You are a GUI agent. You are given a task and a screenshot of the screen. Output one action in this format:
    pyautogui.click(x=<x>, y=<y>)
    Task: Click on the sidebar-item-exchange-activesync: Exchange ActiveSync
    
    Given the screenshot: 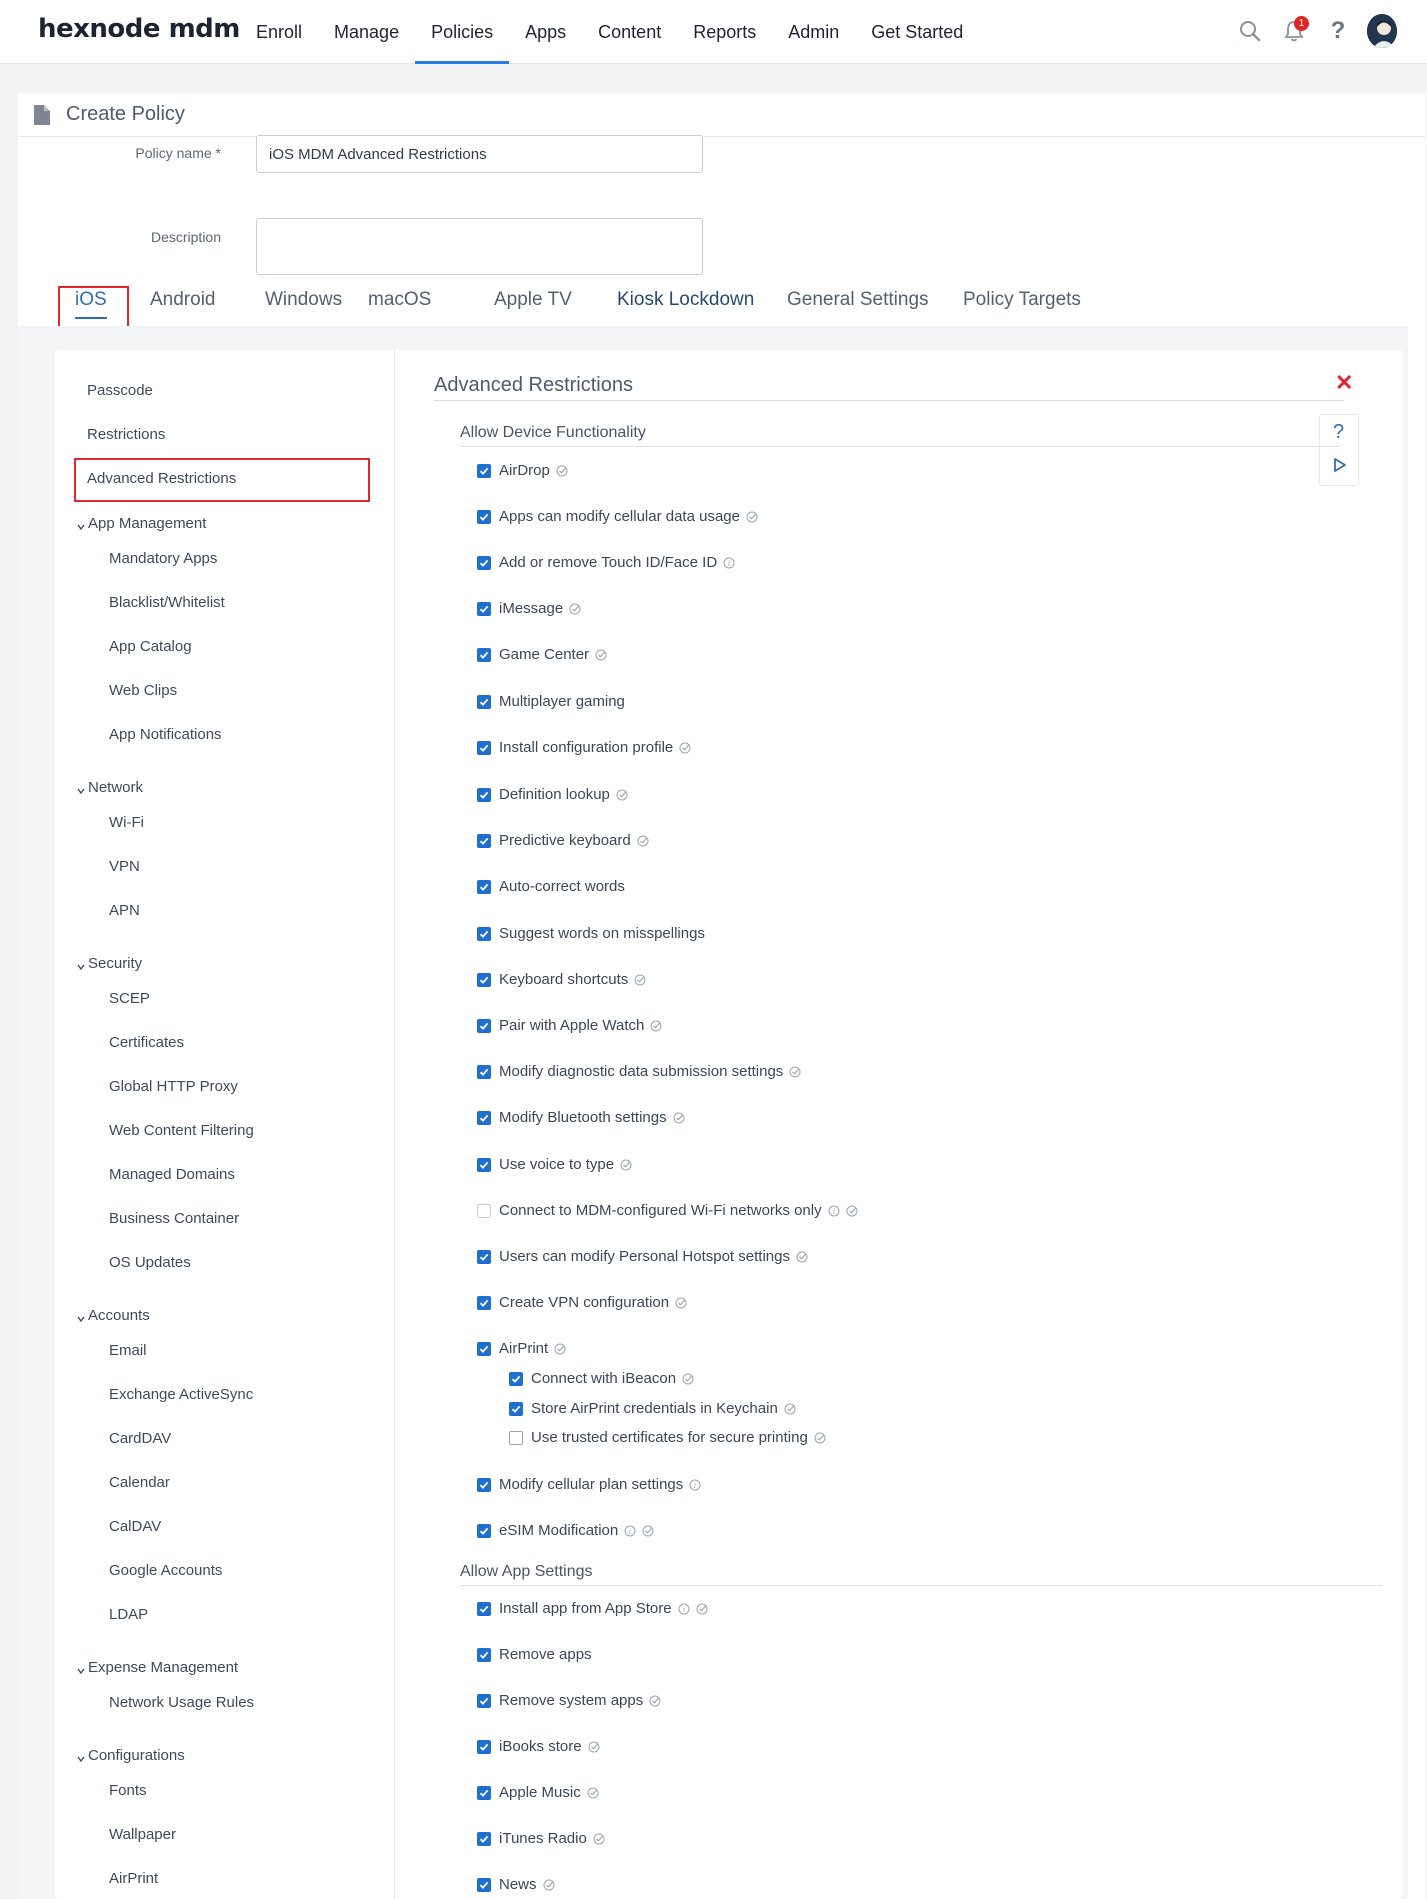 What is the action you would take?
    pyautogui.click(x=181, y=1394)
    